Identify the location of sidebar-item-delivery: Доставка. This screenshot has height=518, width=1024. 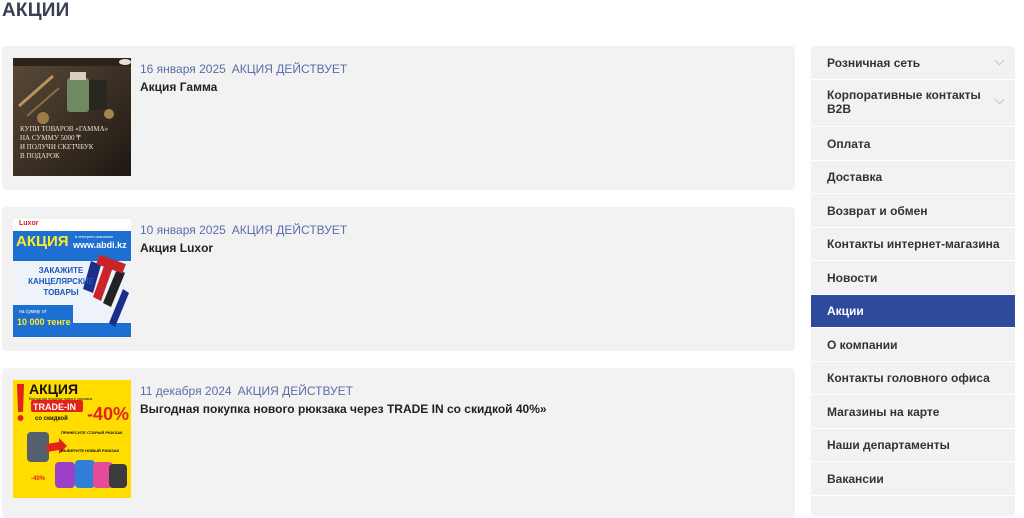
(913, 177).